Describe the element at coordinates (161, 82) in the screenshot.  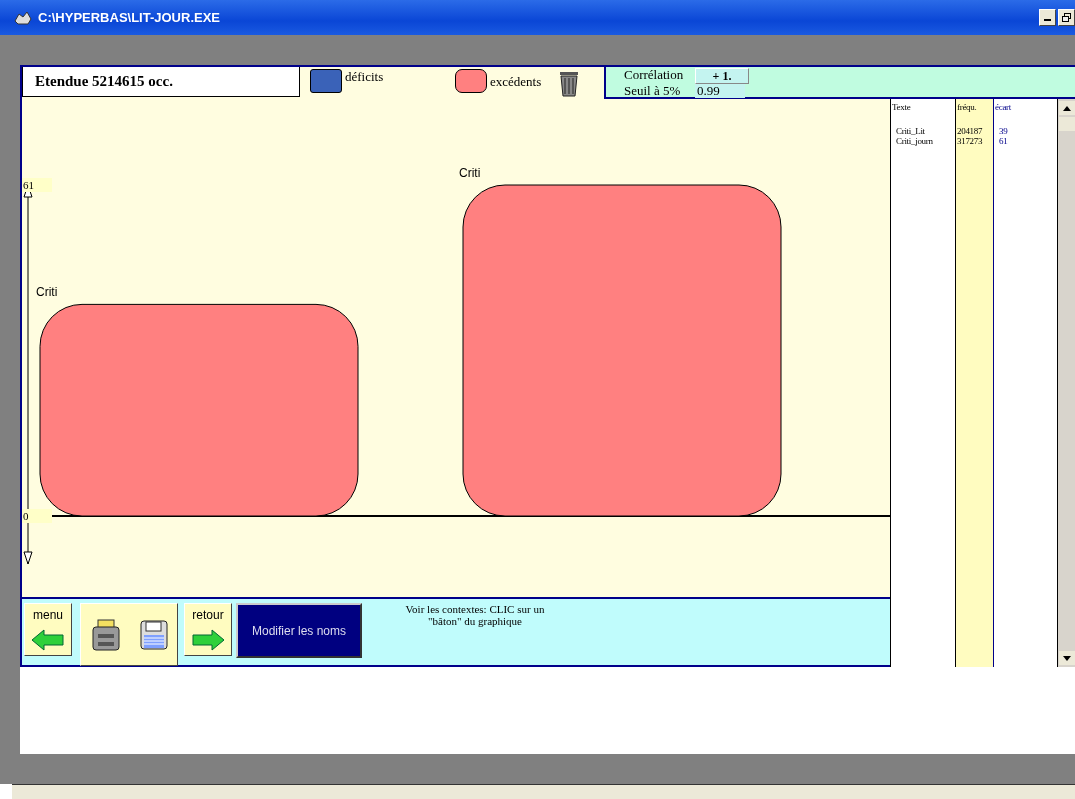
I see `extent-label: Etendue 5214615 occ.` at that location.